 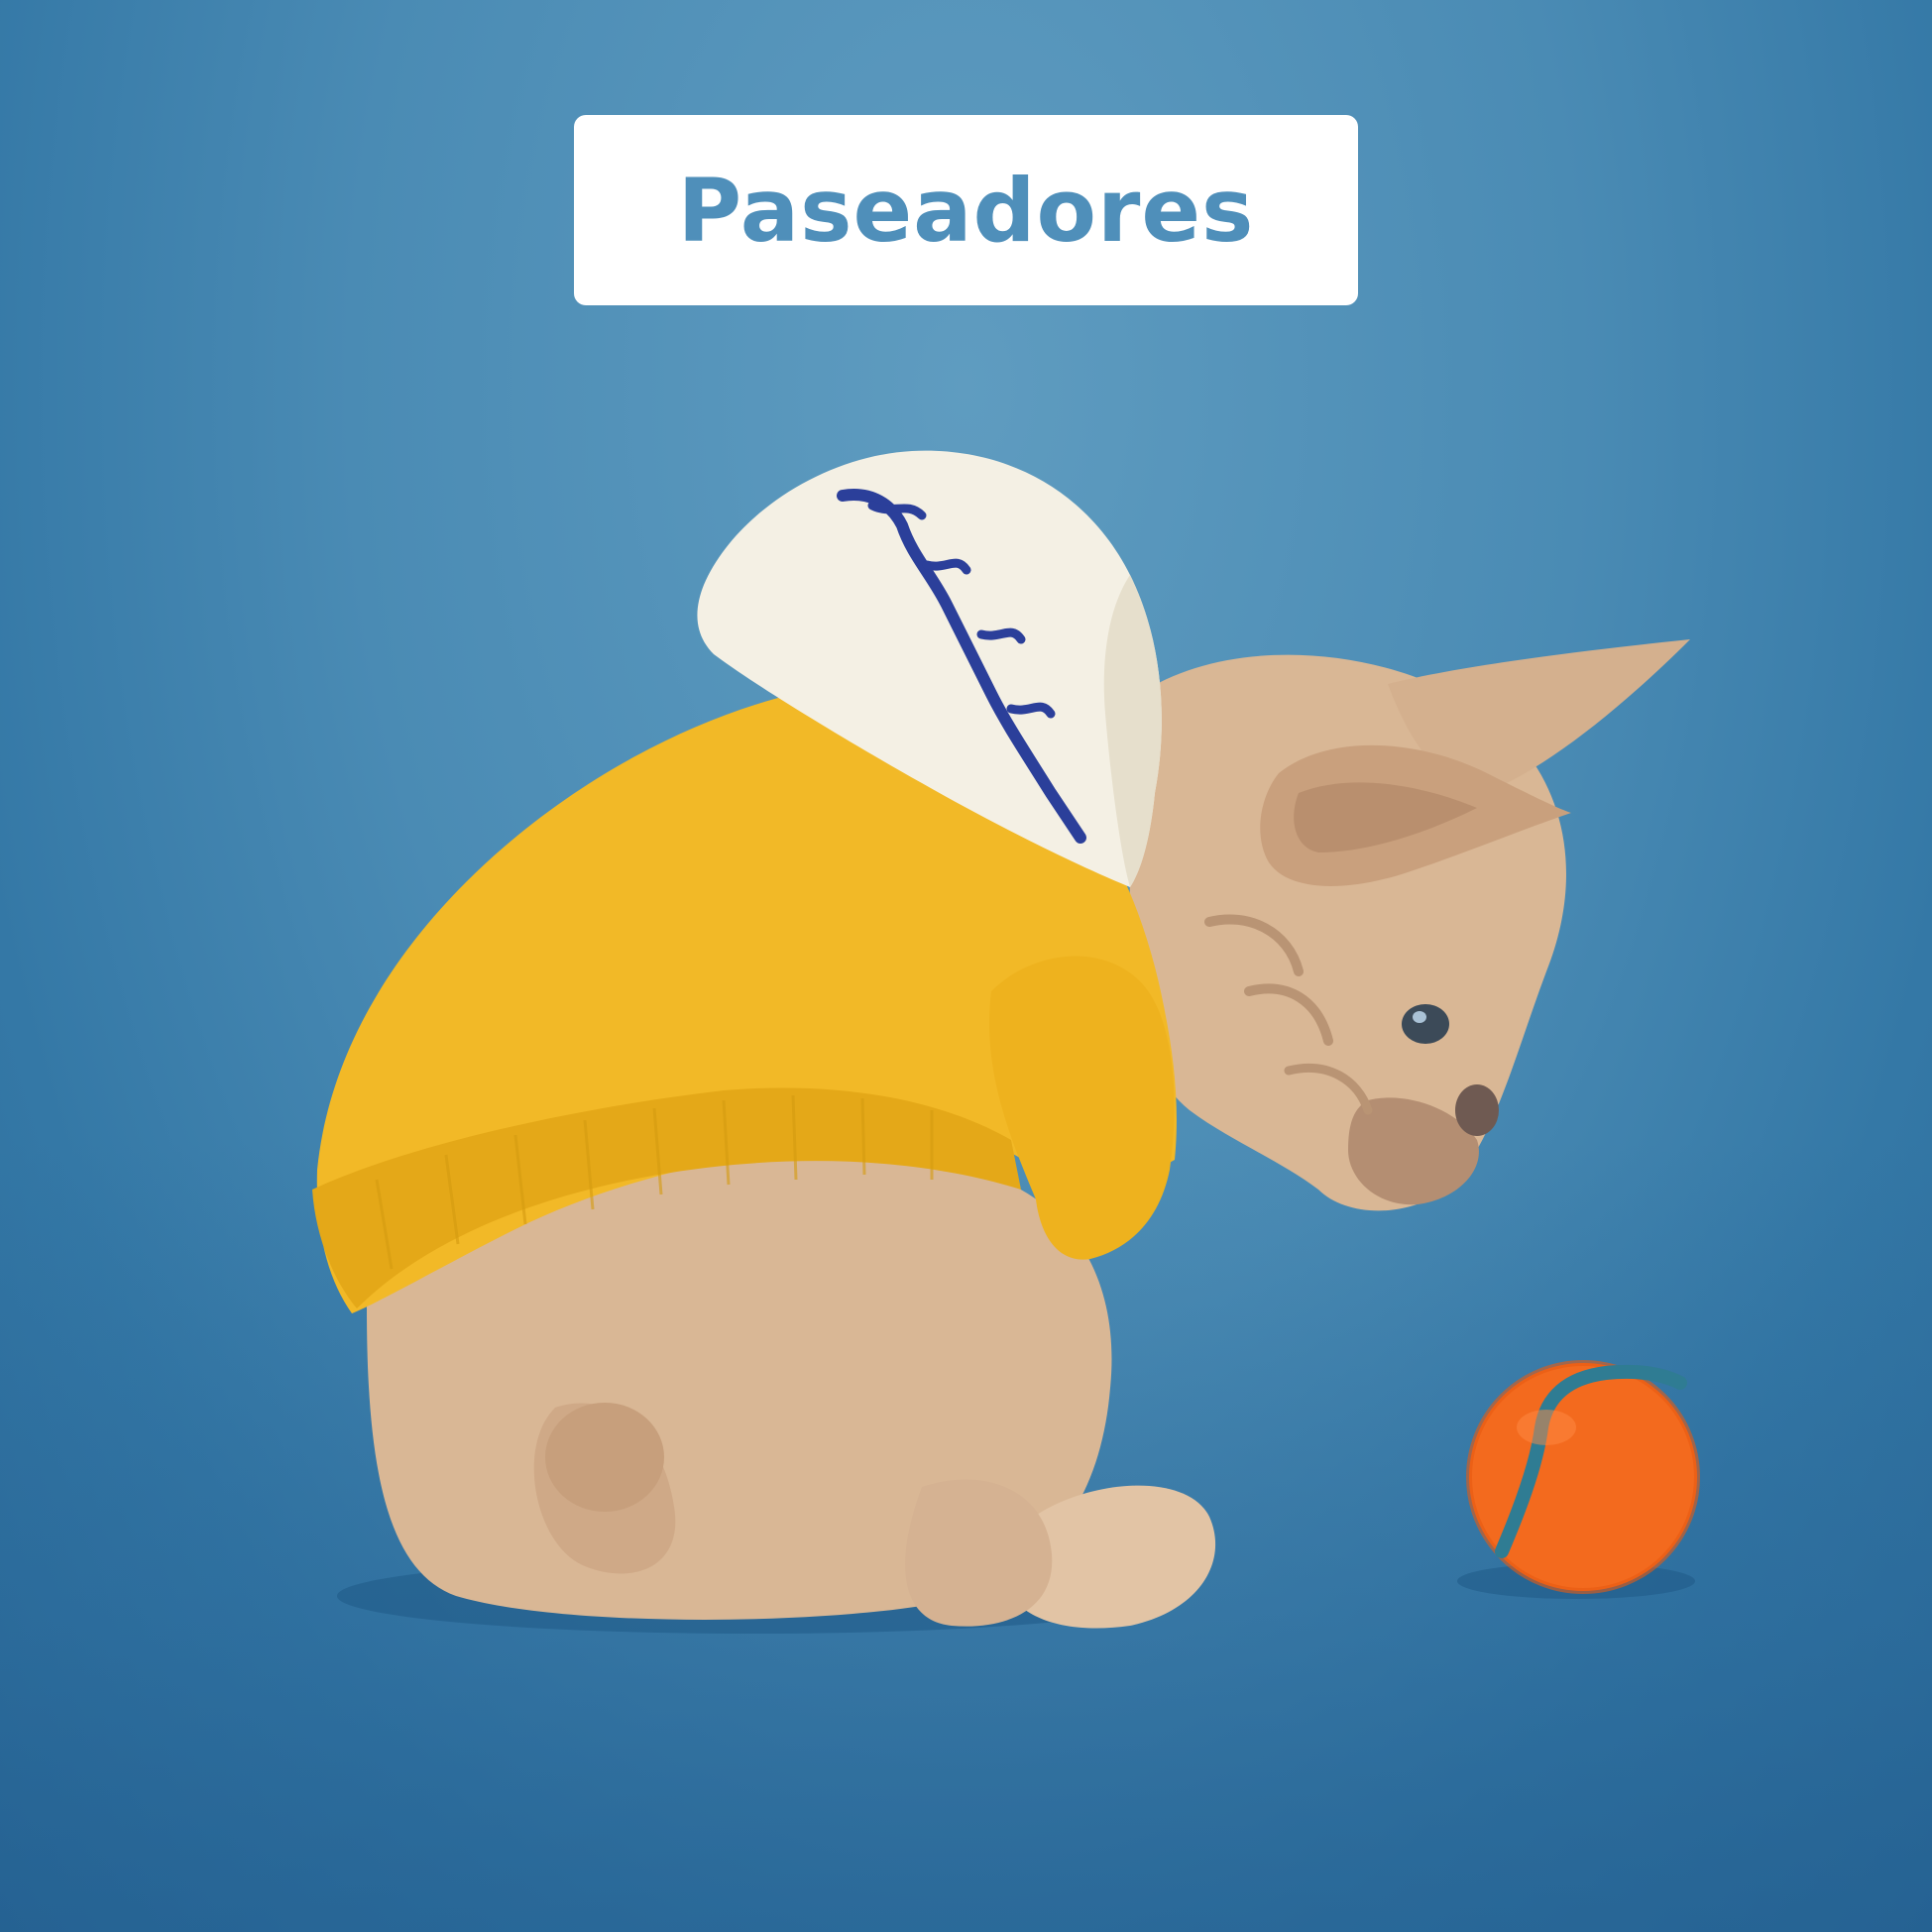 I want to click on title-card: Paseadores, so click(x=966, y=210).